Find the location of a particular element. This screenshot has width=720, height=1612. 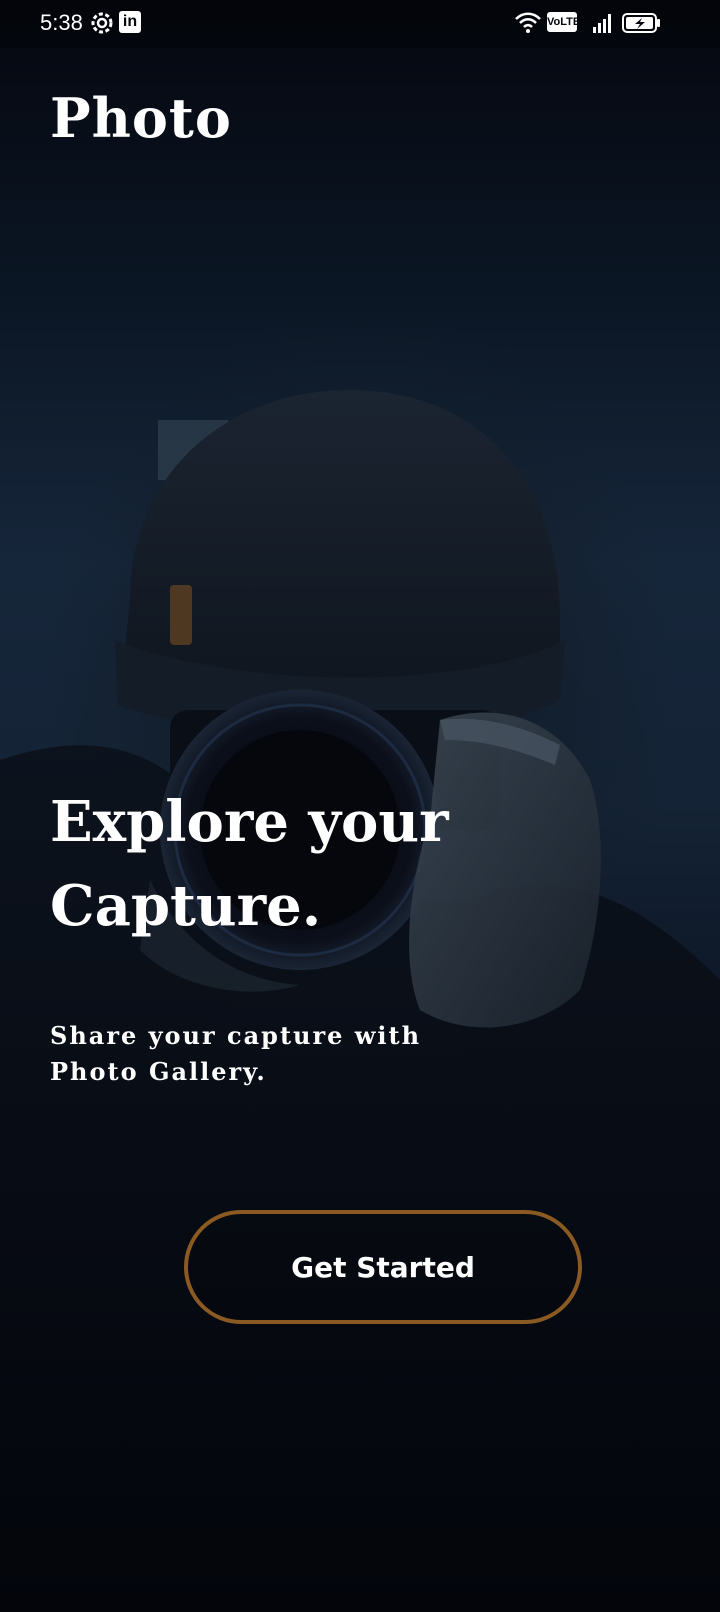

wifi-icon is located at coordinates (528, 22).